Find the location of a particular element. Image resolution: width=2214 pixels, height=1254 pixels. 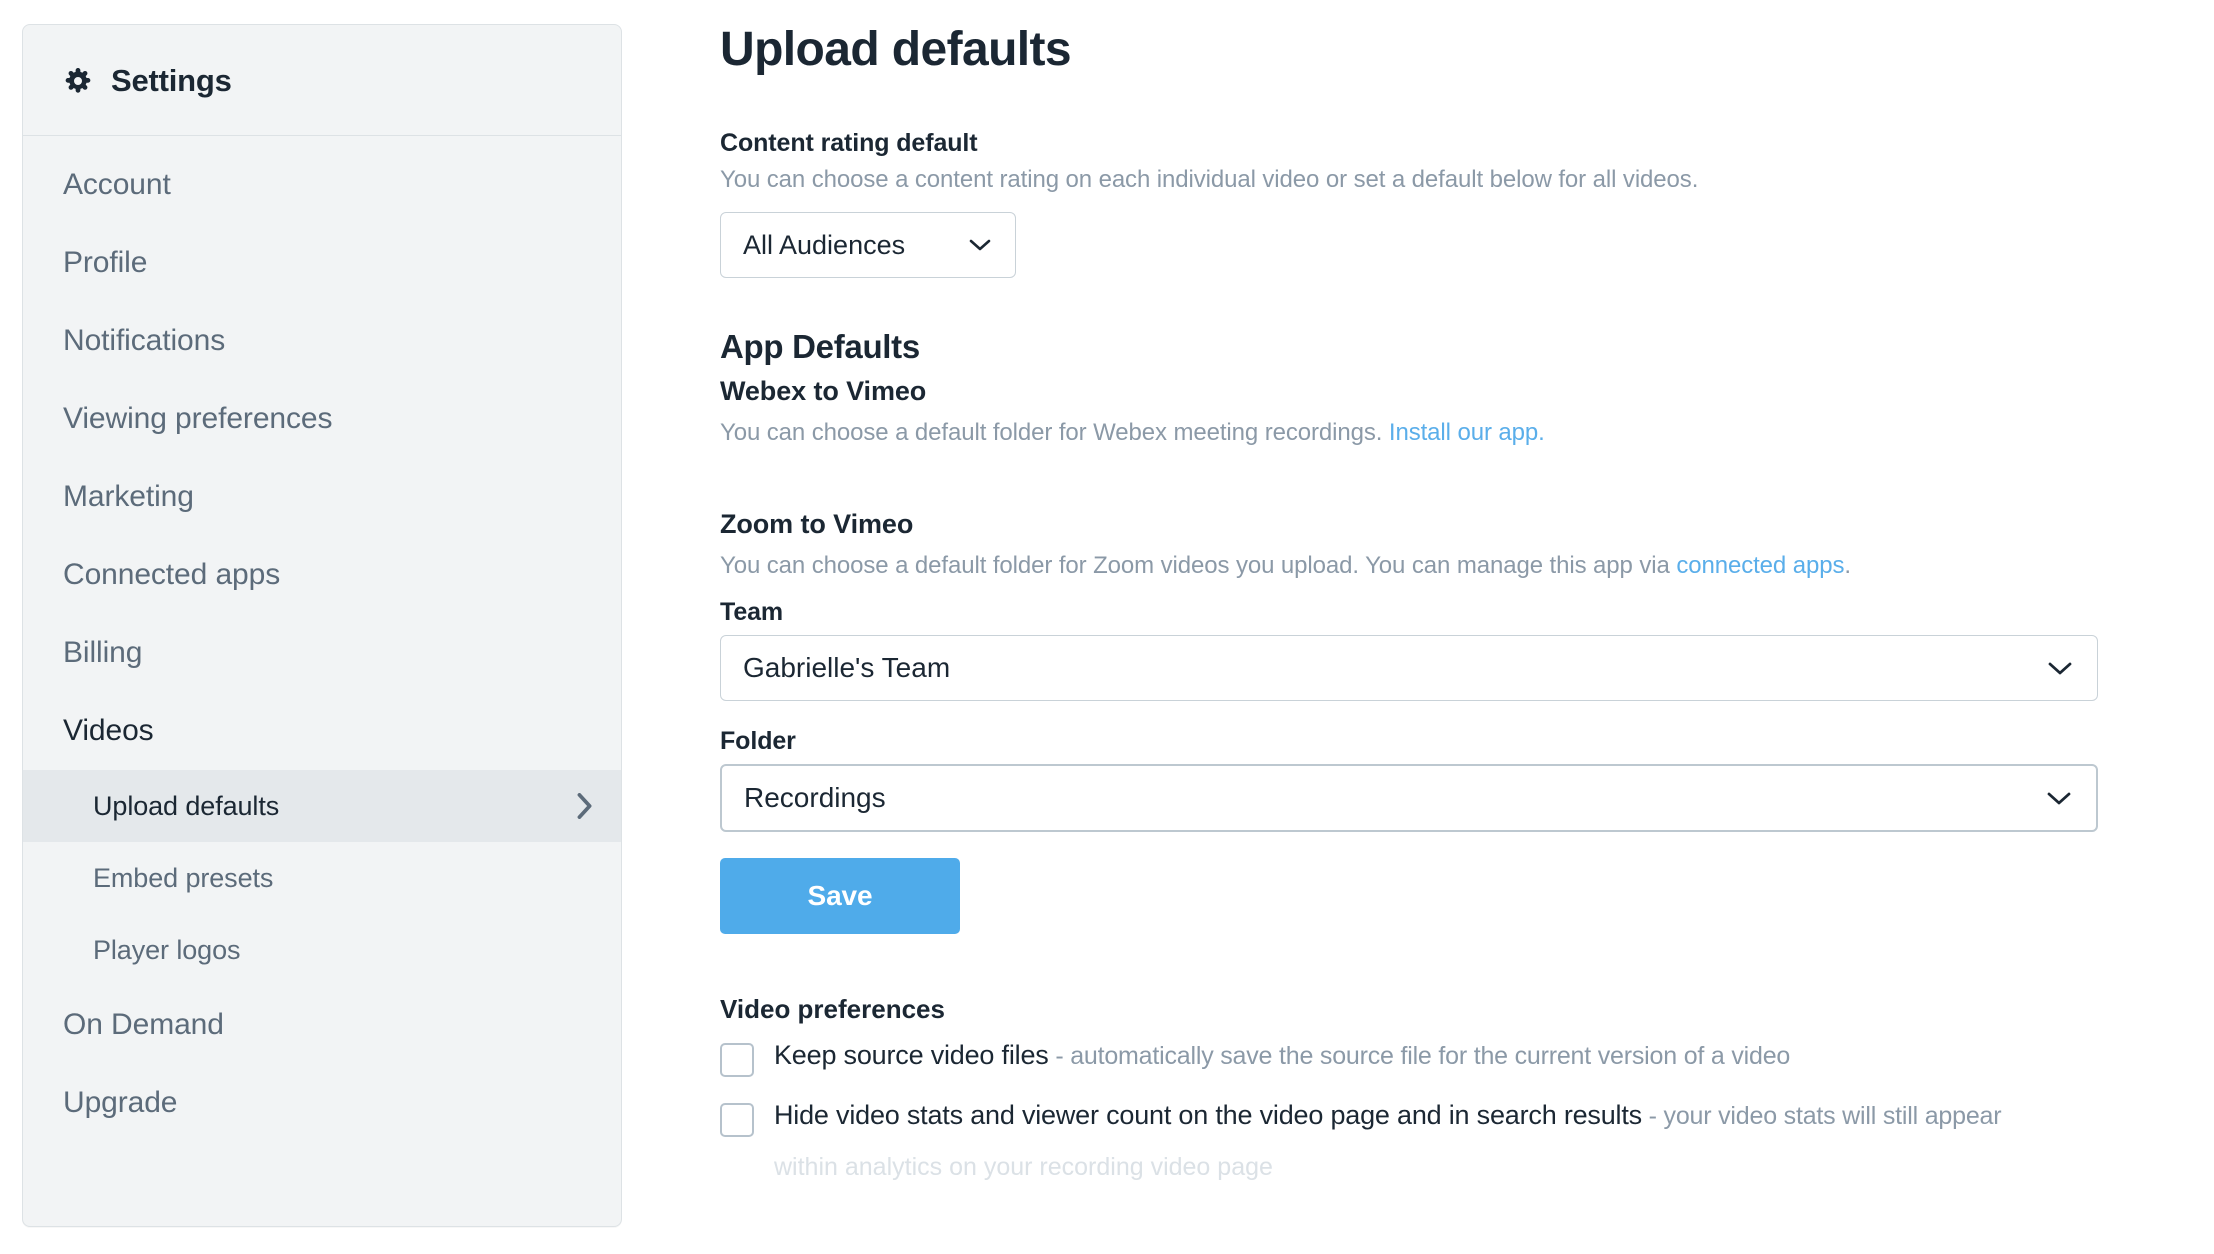

sidebar-item-label: Embed presets is located at coordinates (183, 877).